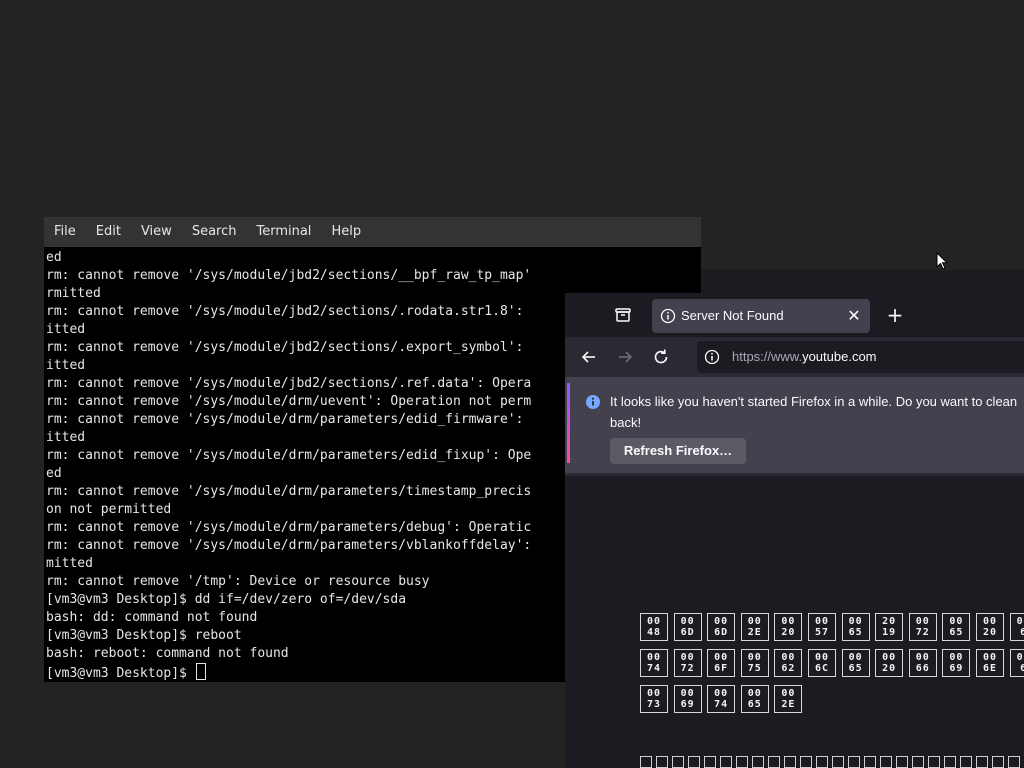  What do you see at coordinates (862, 281) in the screenshot?
I see `firefox-titlebar` at bounding box center [862, 281].